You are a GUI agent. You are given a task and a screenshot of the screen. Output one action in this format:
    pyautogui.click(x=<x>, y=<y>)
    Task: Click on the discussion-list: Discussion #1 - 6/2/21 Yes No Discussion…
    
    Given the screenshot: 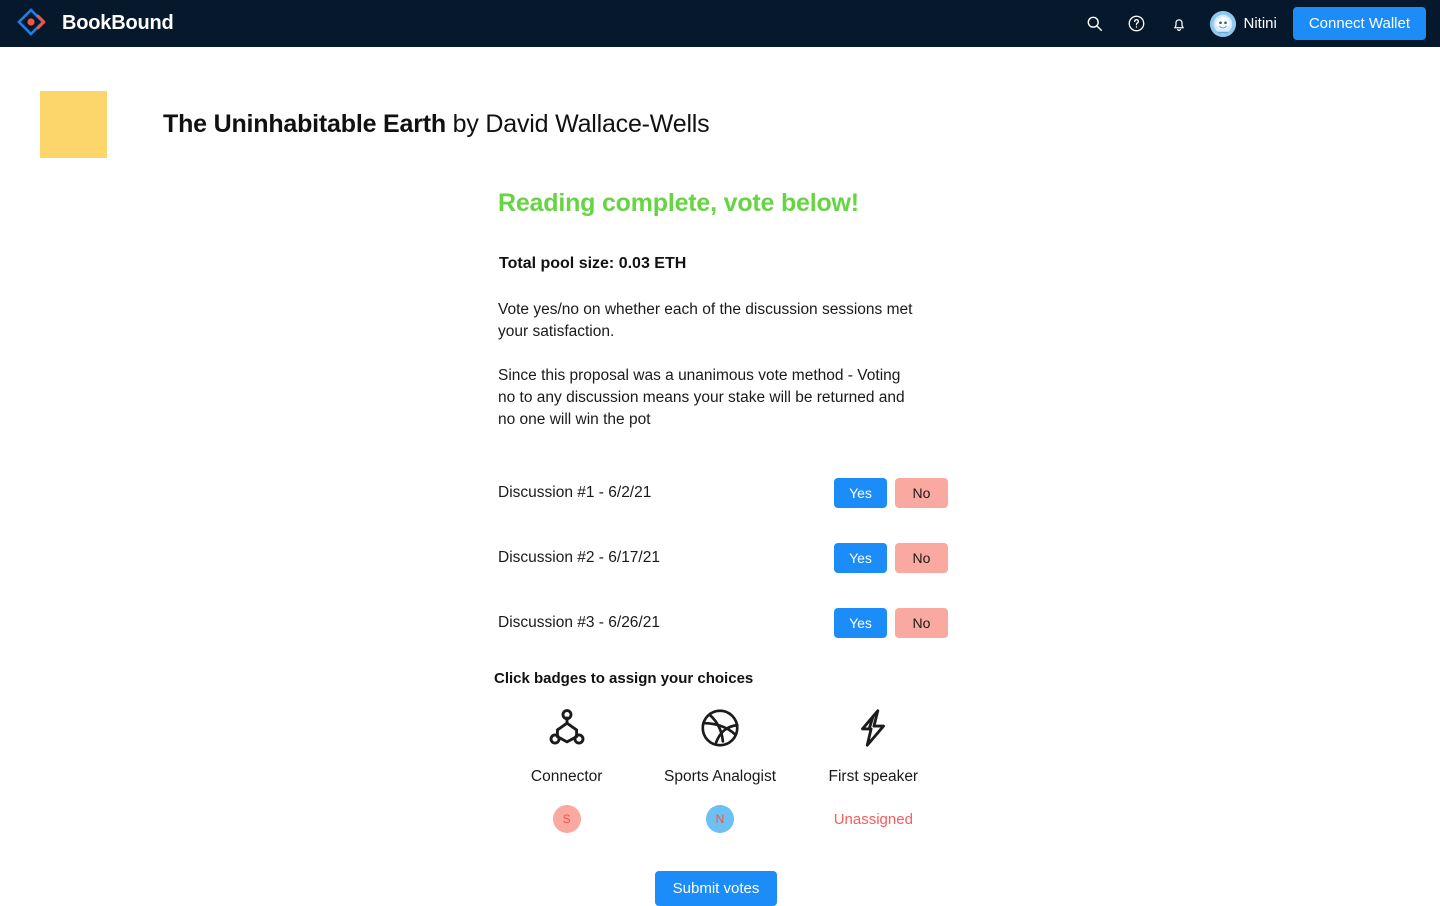 What is the action you would take?
    pyautogui.click(x=720, y=557)
    